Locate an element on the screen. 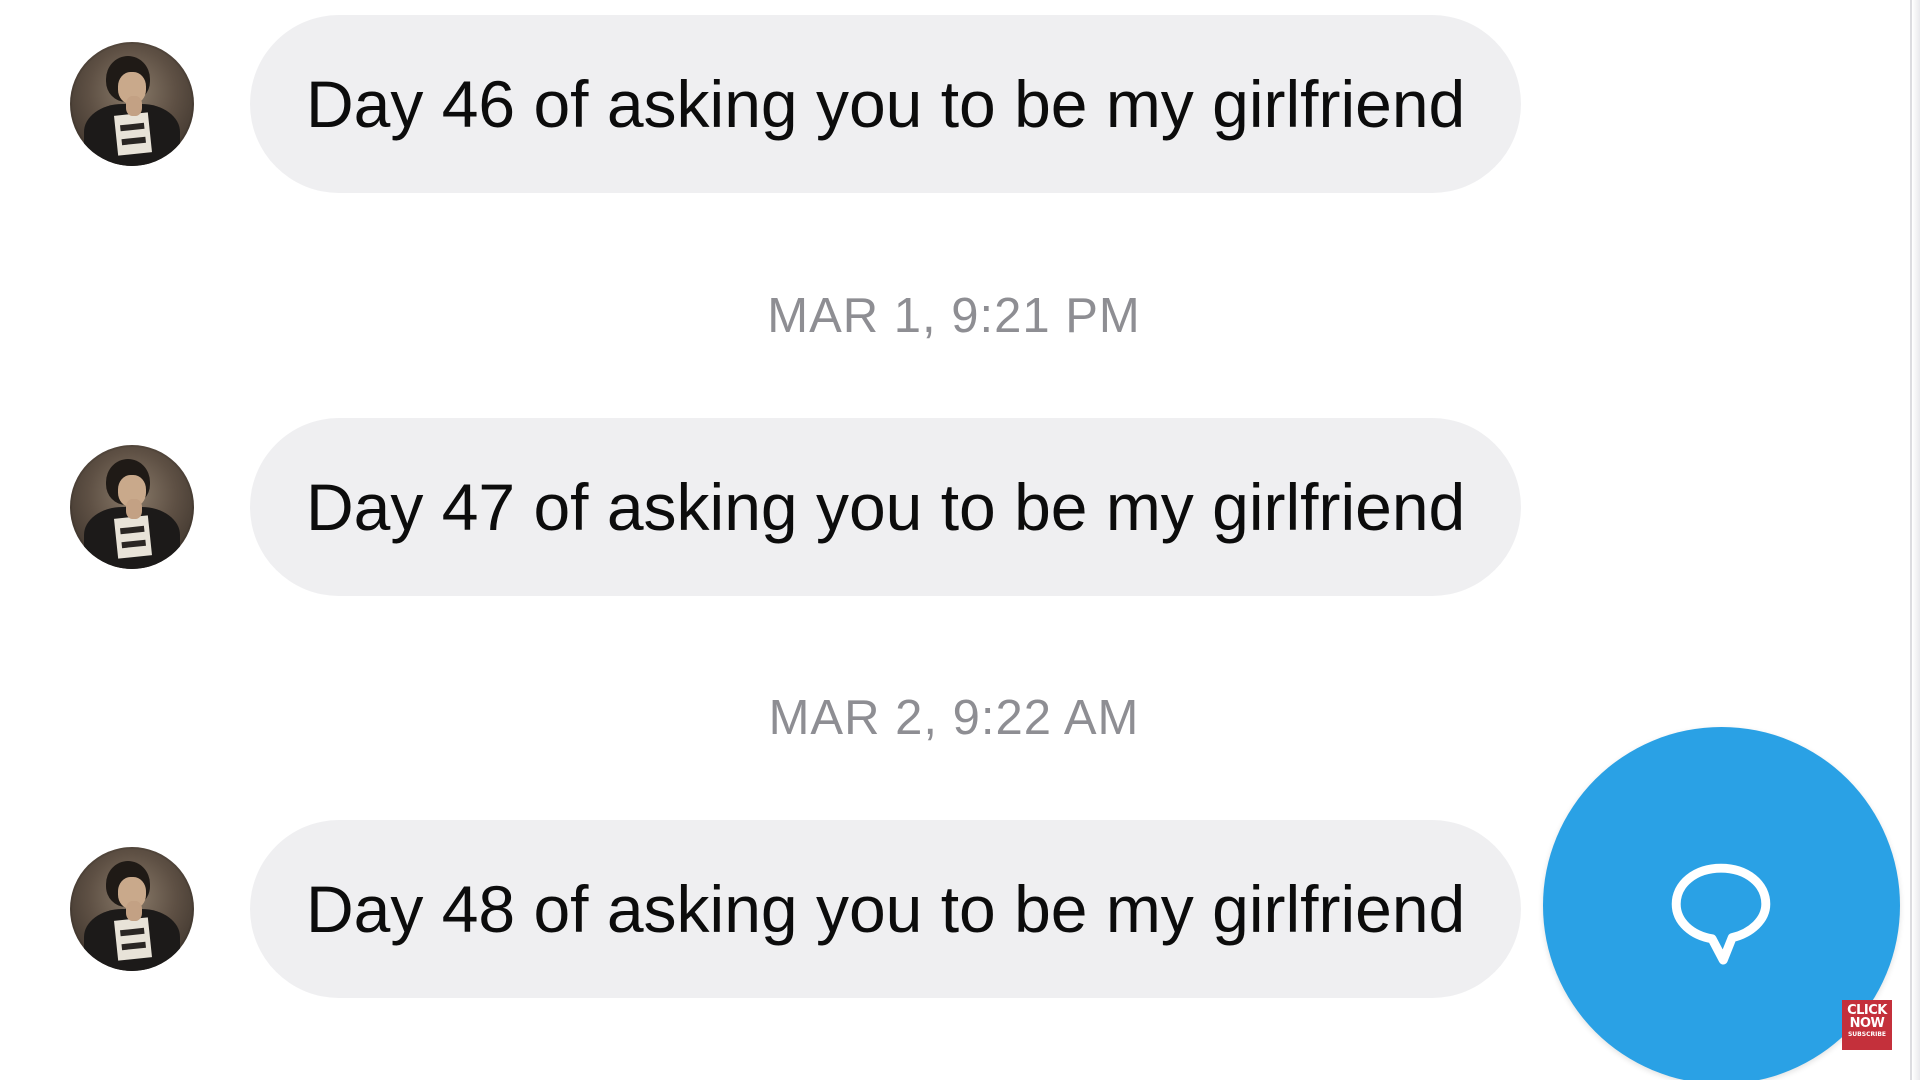 The height and width of the screenshot is (1080, 1920). subscribe-badge-line2: NOW is located at coordinates (1867, 1023).